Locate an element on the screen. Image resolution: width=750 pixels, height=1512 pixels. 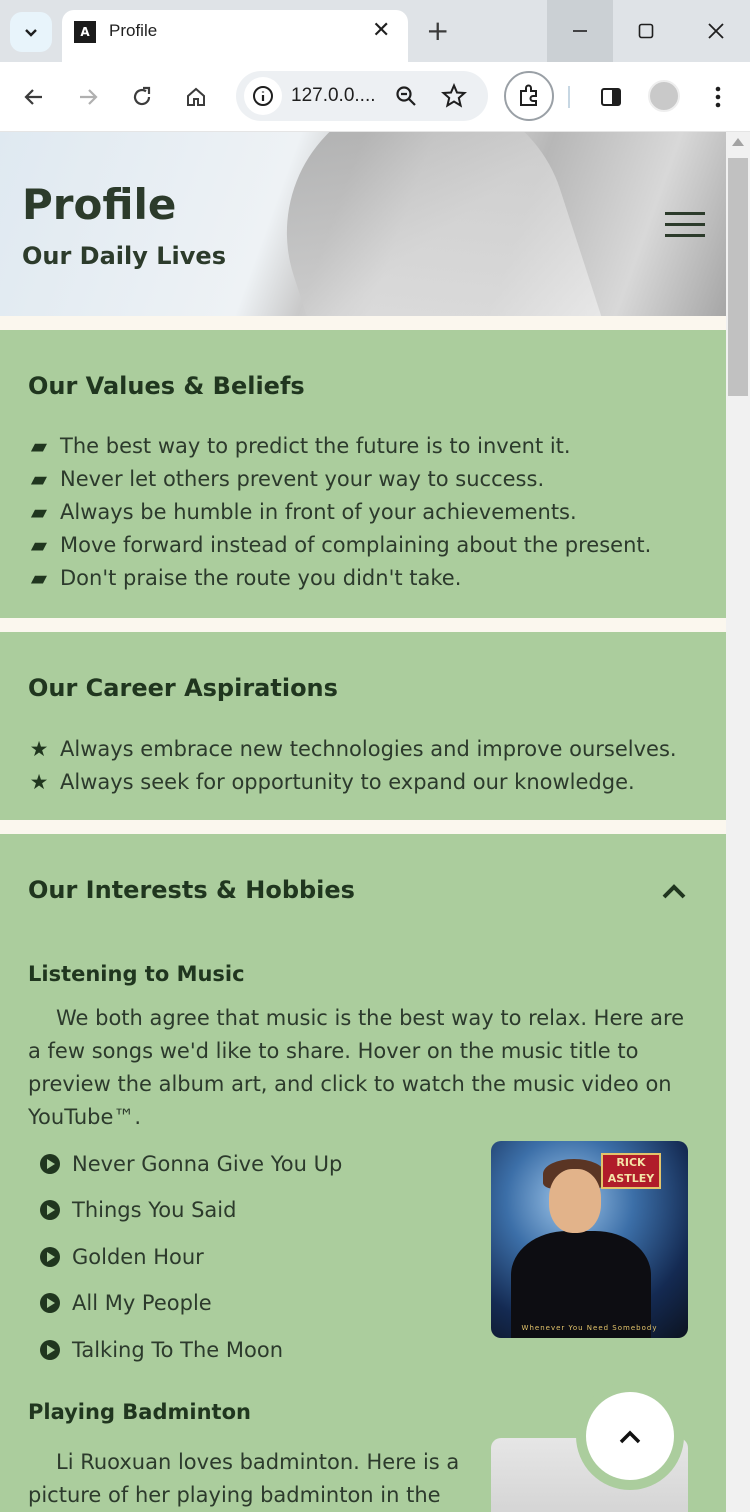
home-button is located at coordinates (196, 97).